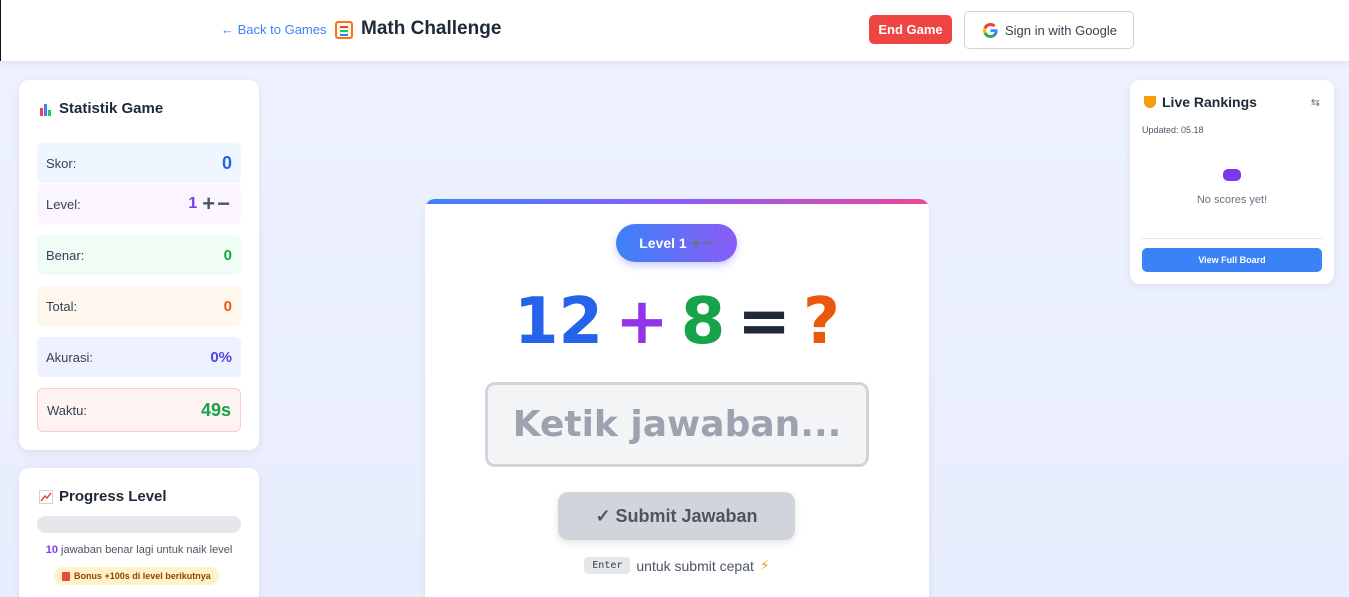 The height and width of the screenshot is (597, 1349). I want to click on game-panel-accent-bar, so click(677, 201).